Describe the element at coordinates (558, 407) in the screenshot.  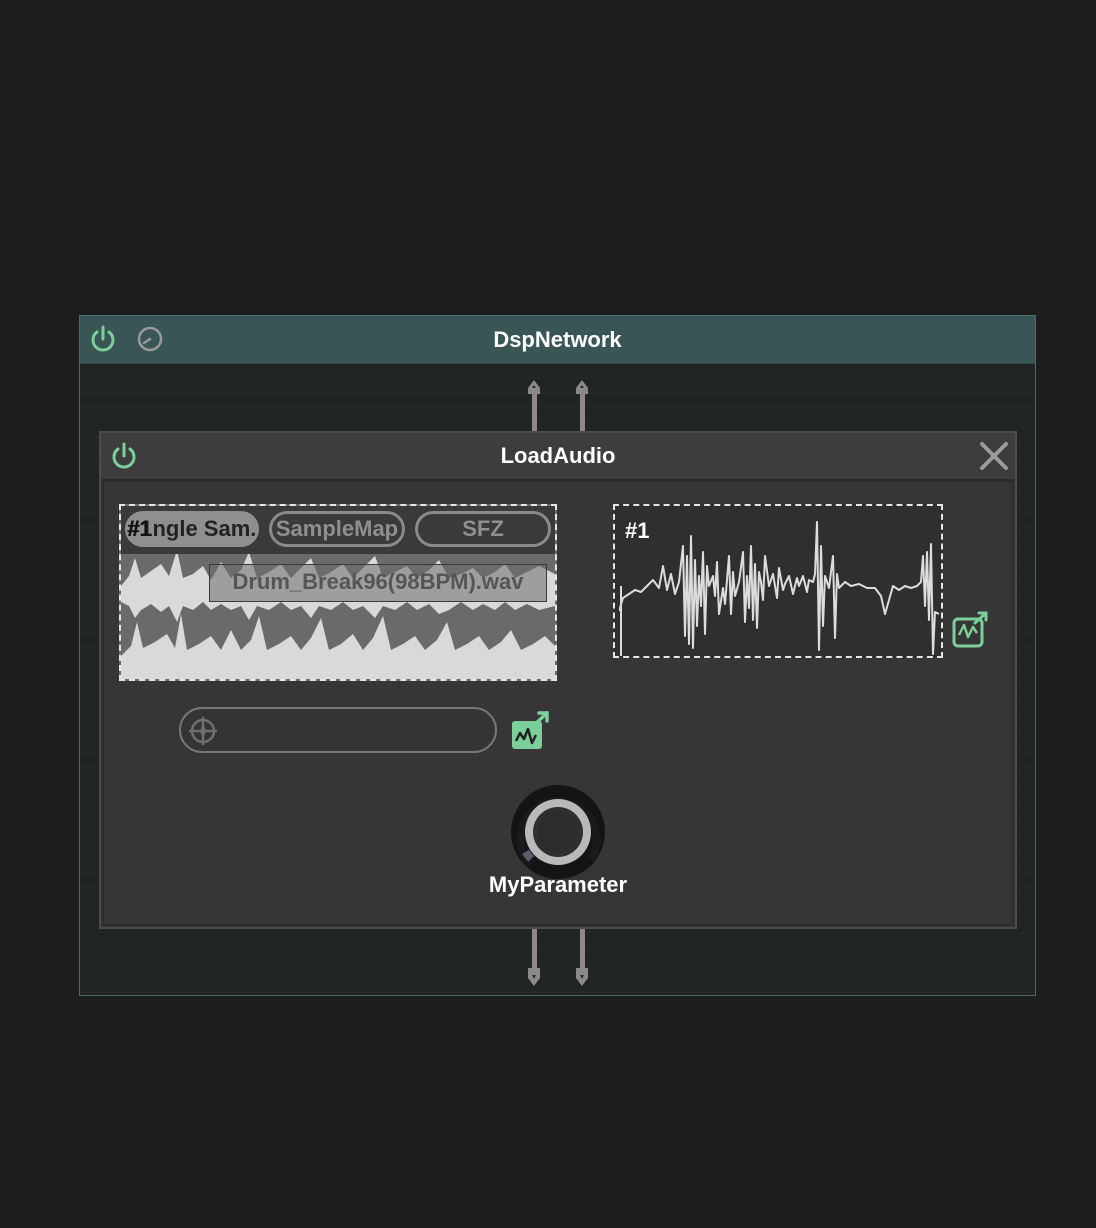
I see `input-cables` at that location.